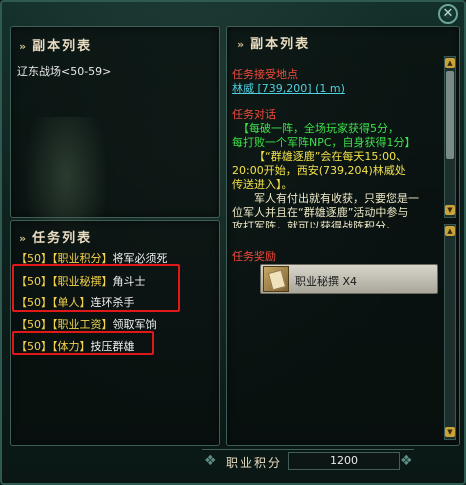  What do you see at coordinates (254, 256) in the screenshot?
I see `reward-heading: 任务奖励` at bounding box center [254, 256].